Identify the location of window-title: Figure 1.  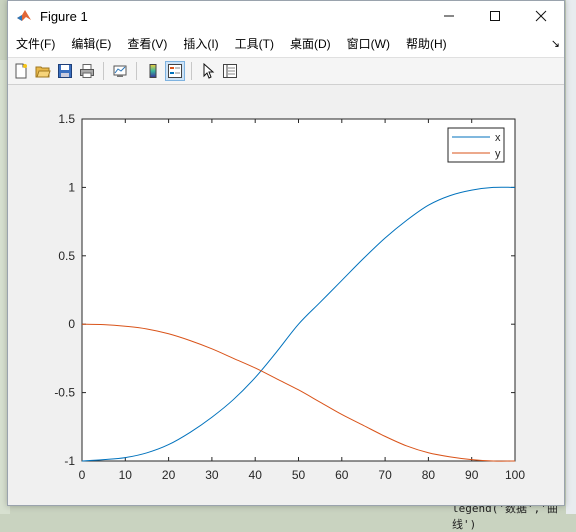
(64, 16).